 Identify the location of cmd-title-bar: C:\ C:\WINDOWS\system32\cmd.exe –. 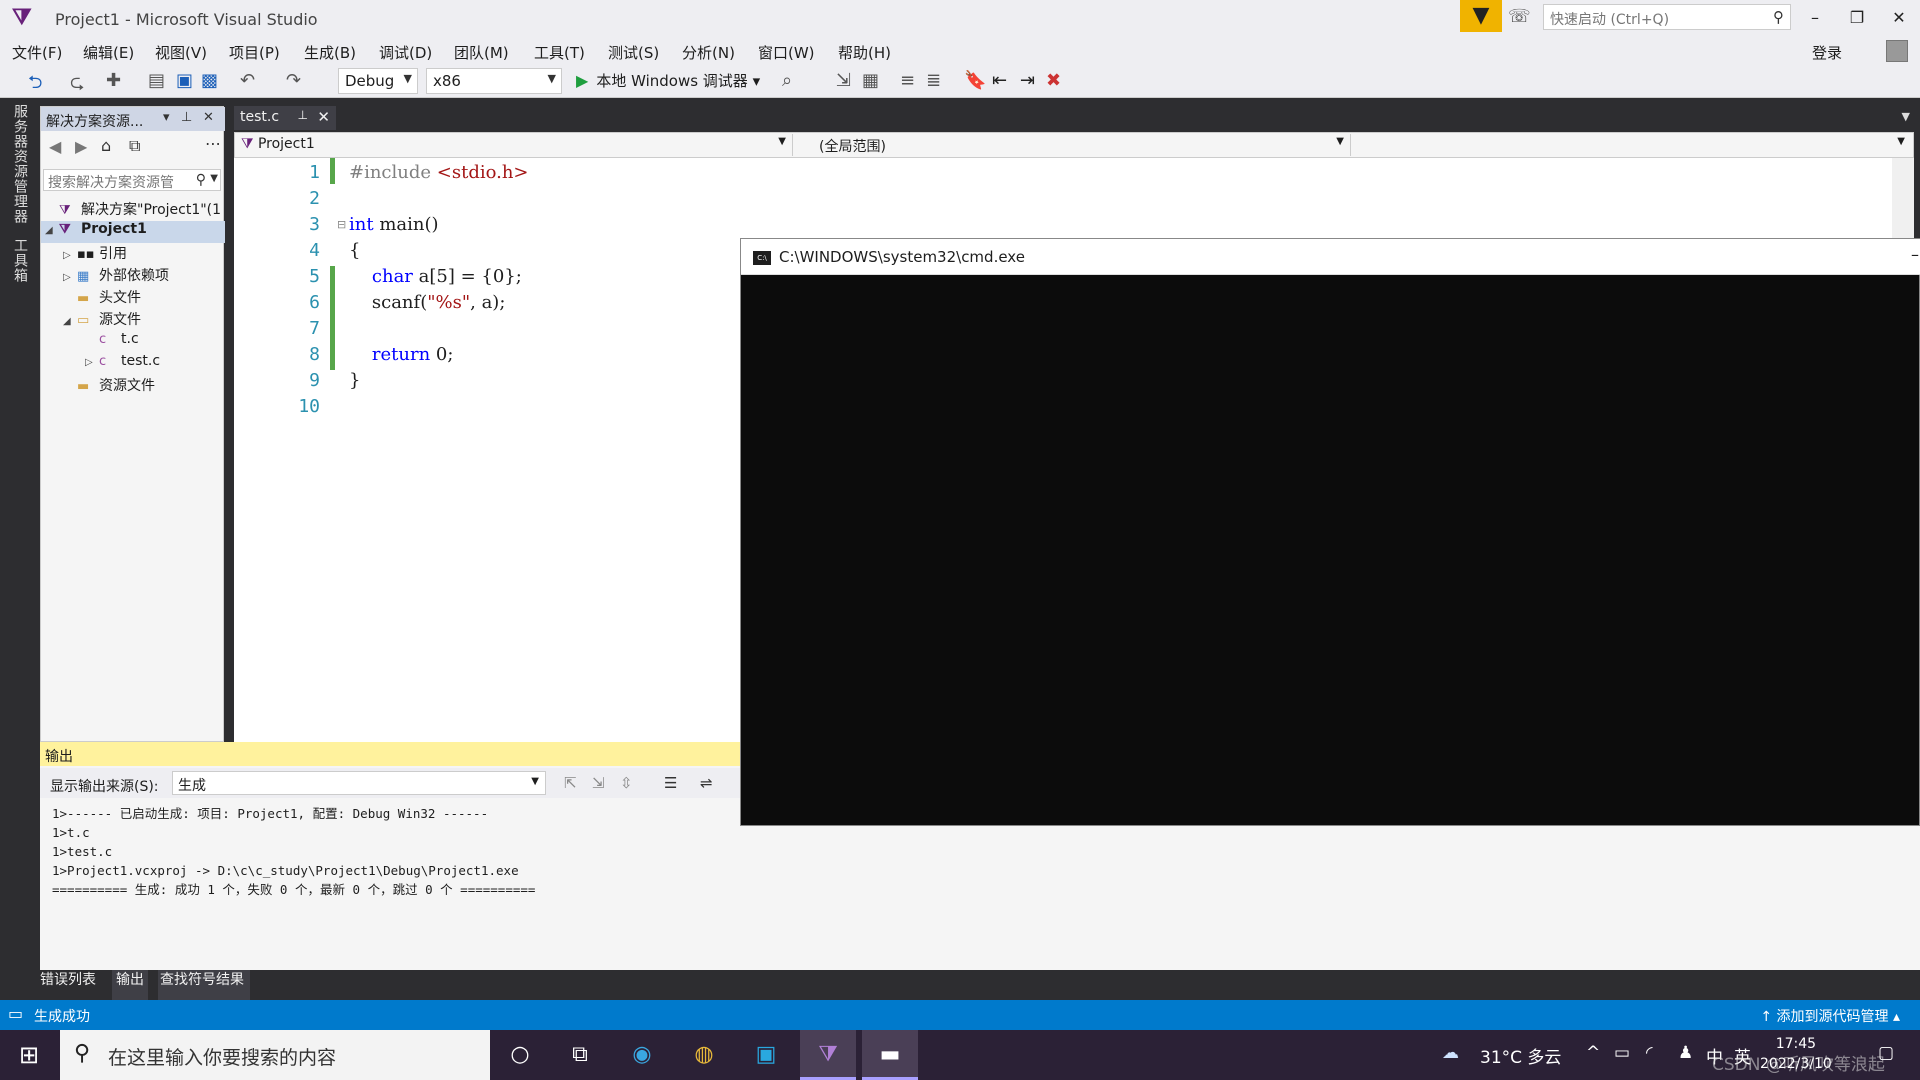
(1330, 257).